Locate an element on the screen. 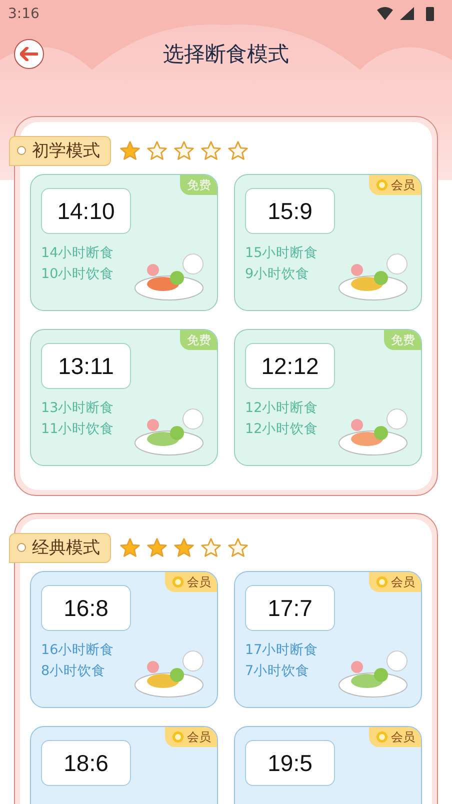 The image size is (452, 804). status-time: 3:16 is located at coordinates (24, 14).